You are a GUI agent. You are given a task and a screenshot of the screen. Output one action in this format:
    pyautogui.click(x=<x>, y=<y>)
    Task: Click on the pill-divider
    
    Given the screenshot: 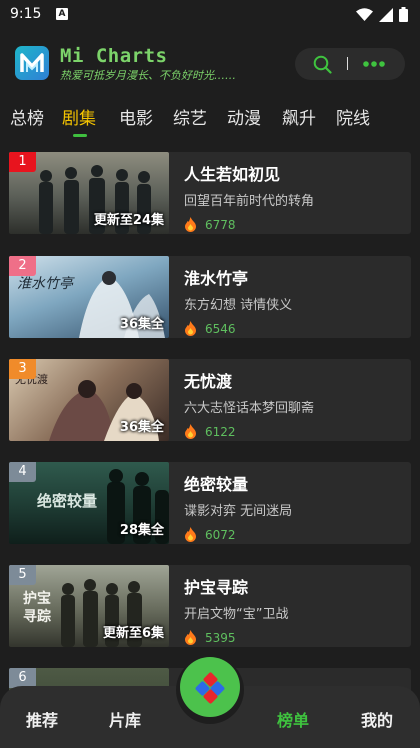 What is the action you would take?
    pyautogui.click(x=347, y=63)
    